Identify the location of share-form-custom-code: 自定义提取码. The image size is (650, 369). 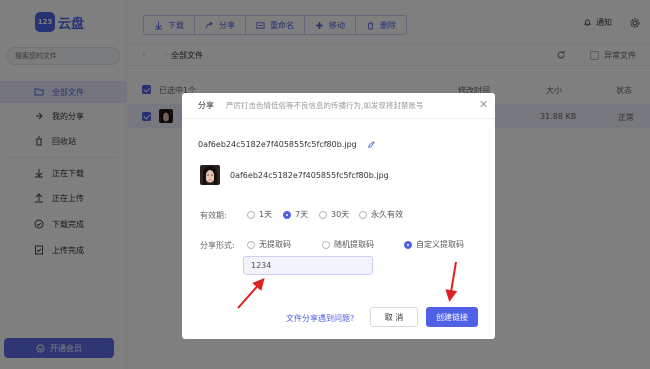
(434, 244).